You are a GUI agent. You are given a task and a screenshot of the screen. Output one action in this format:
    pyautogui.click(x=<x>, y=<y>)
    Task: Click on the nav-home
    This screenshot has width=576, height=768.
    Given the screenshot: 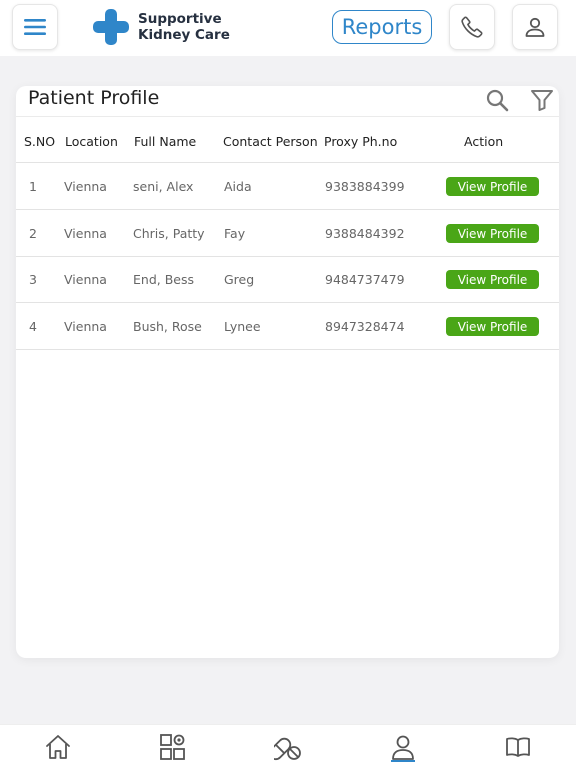 What is the action you would take?
    pyautogui.click(x=58, y=747)
    